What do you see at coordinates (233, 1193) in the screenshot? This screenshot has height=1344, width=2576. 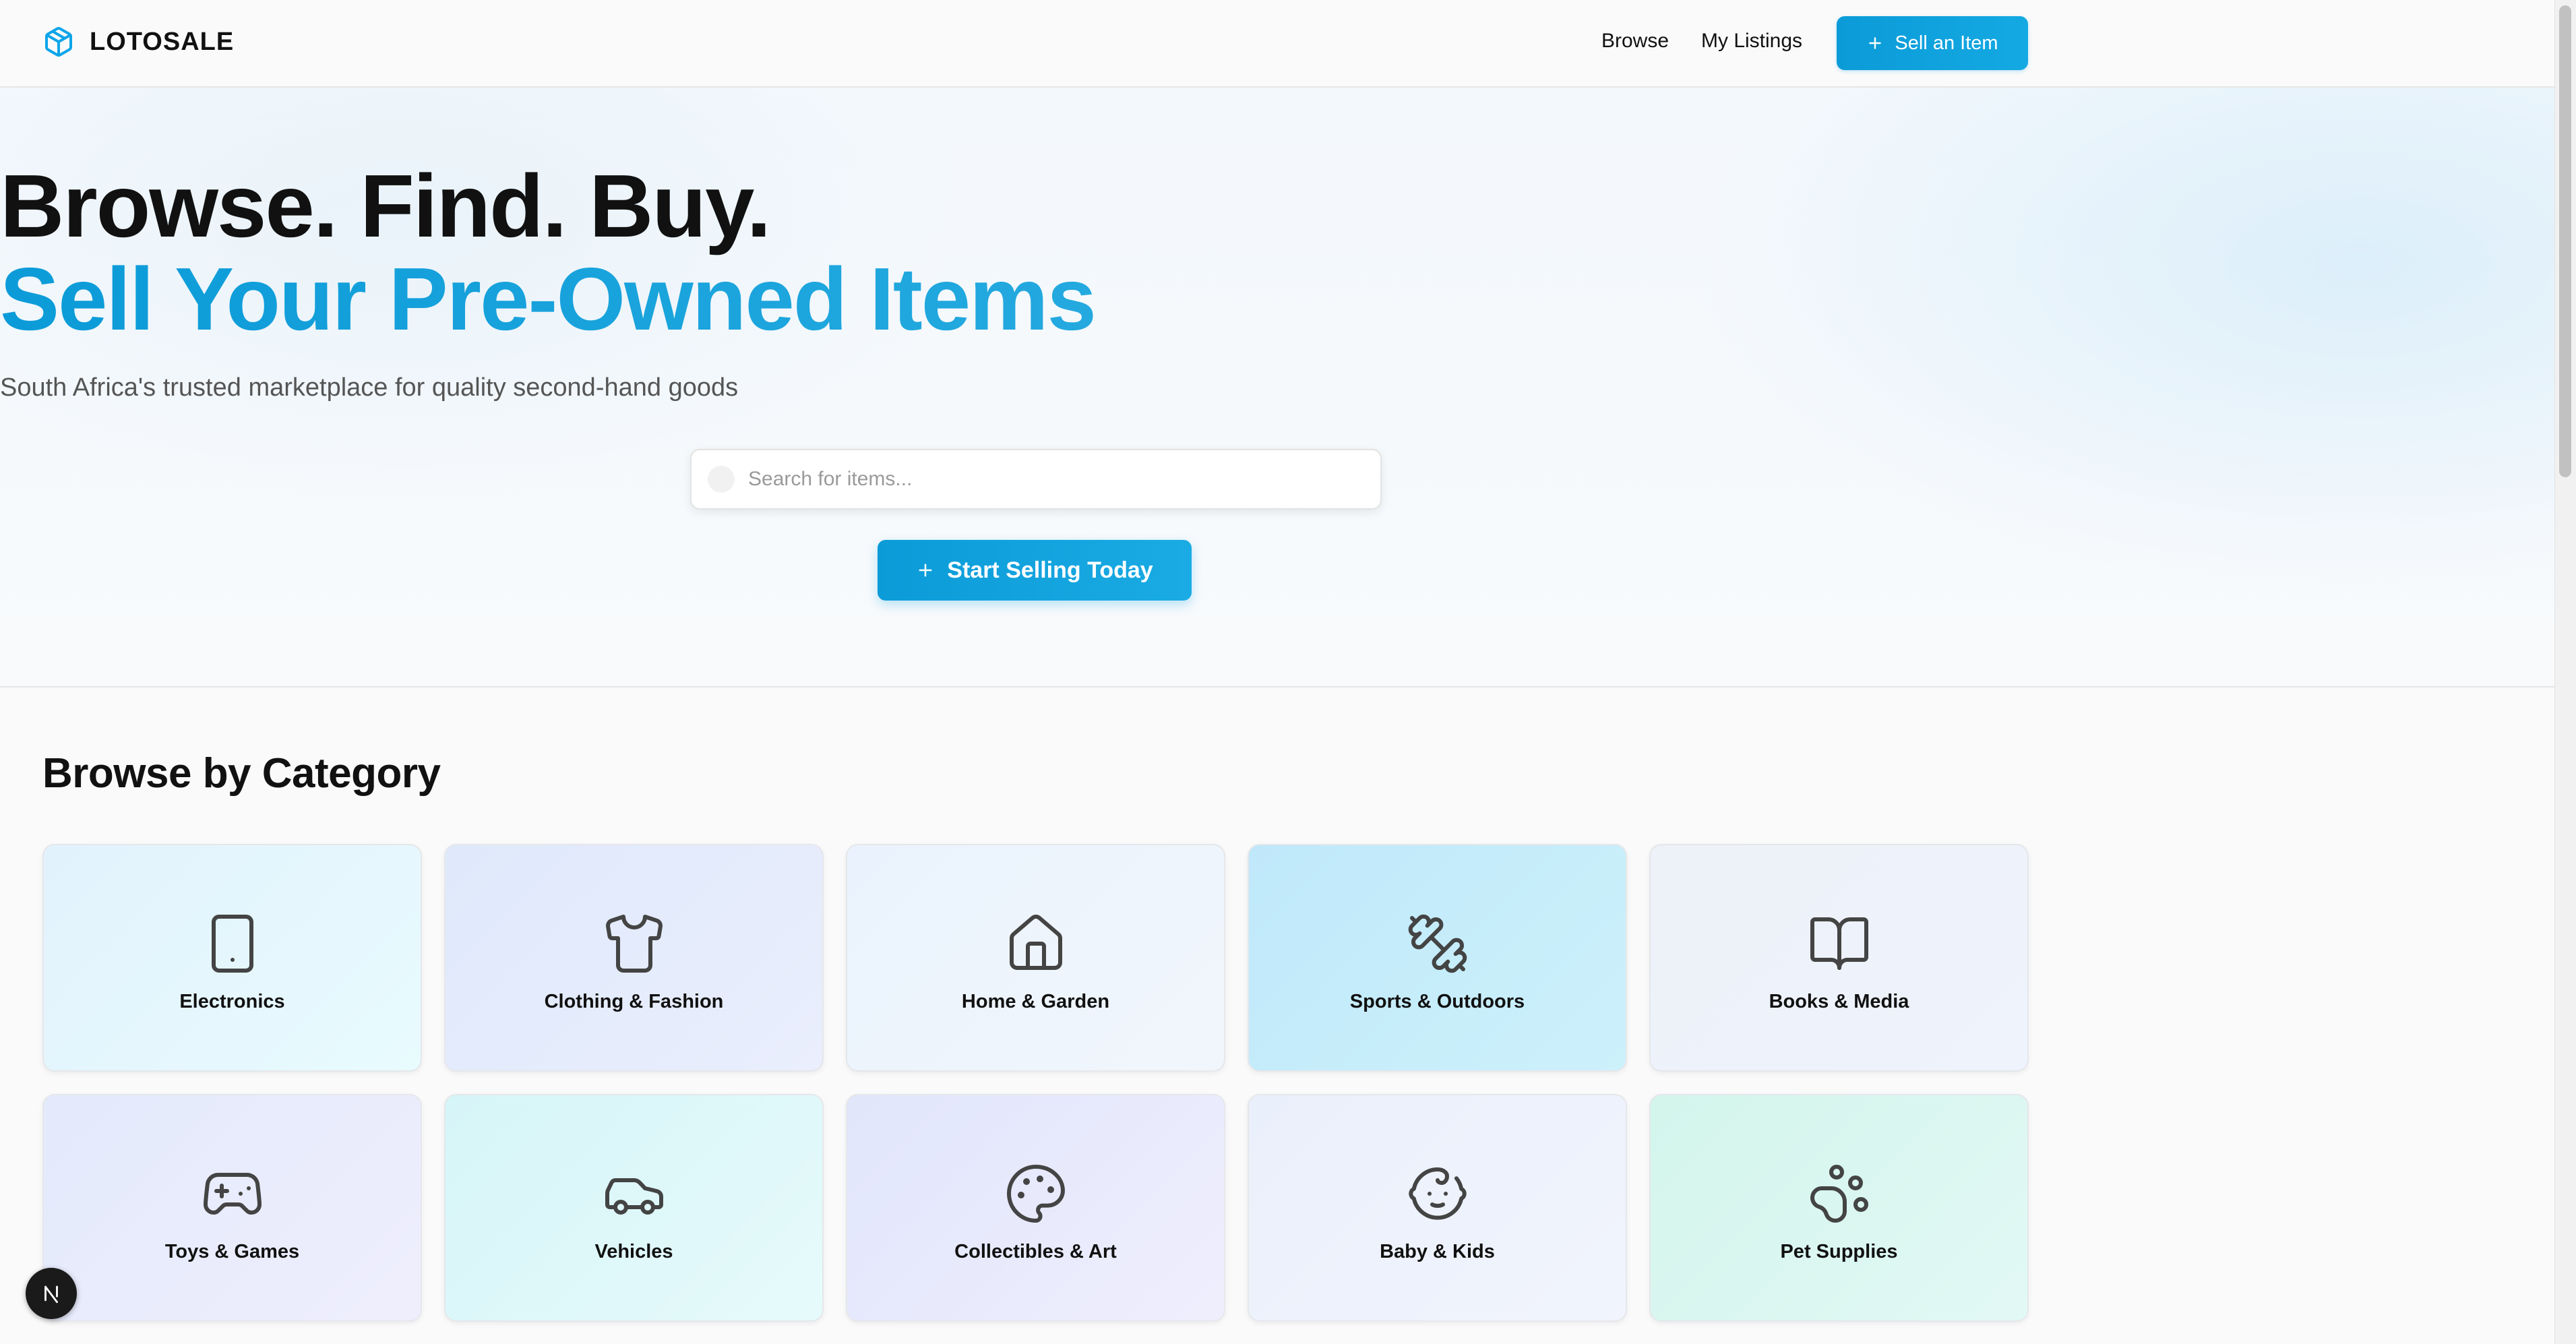 I see `gamepad-icon` at bounding box center [233, 1193].